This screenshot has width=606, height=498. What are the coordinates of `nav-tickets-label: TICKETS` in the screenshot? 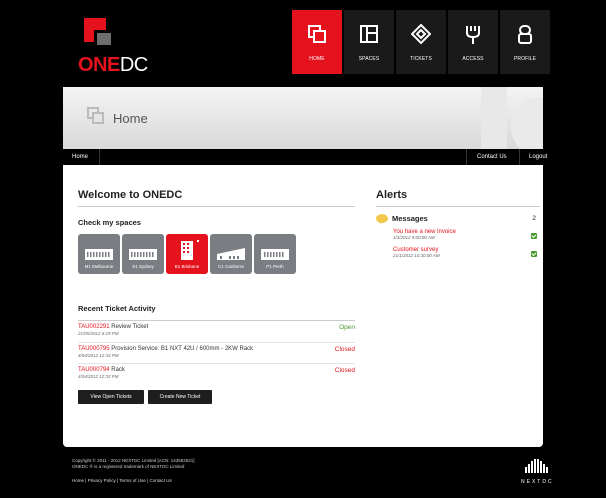 It's located at (421, 59).